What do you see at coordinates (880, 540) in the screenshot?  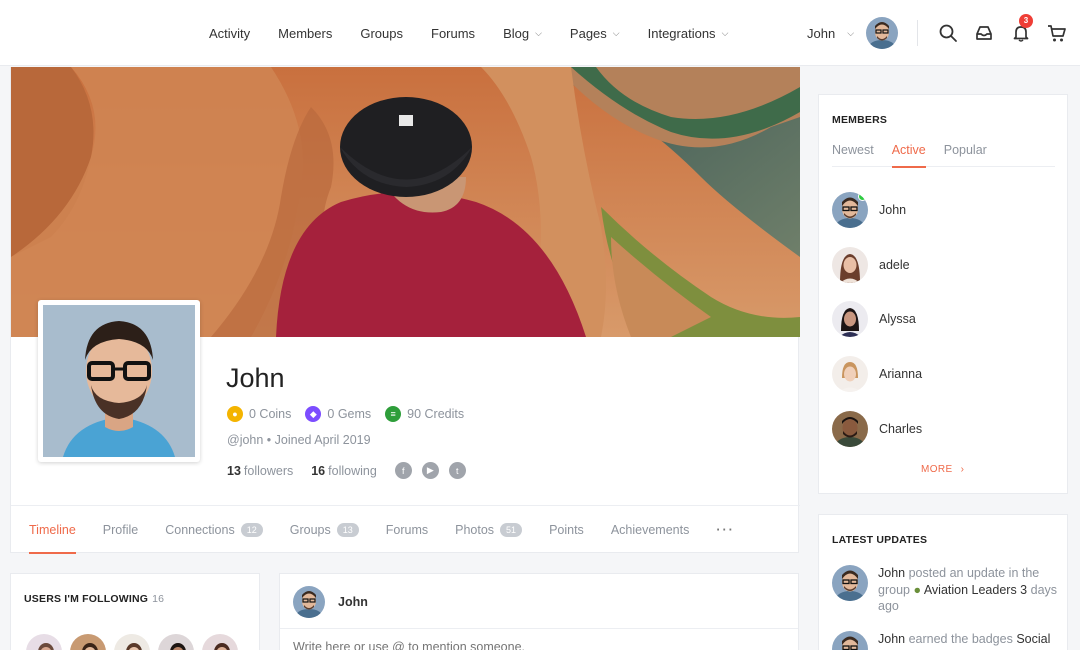 I see `widget-title: LATEST UPDATES` at bounding box center [880, 540].